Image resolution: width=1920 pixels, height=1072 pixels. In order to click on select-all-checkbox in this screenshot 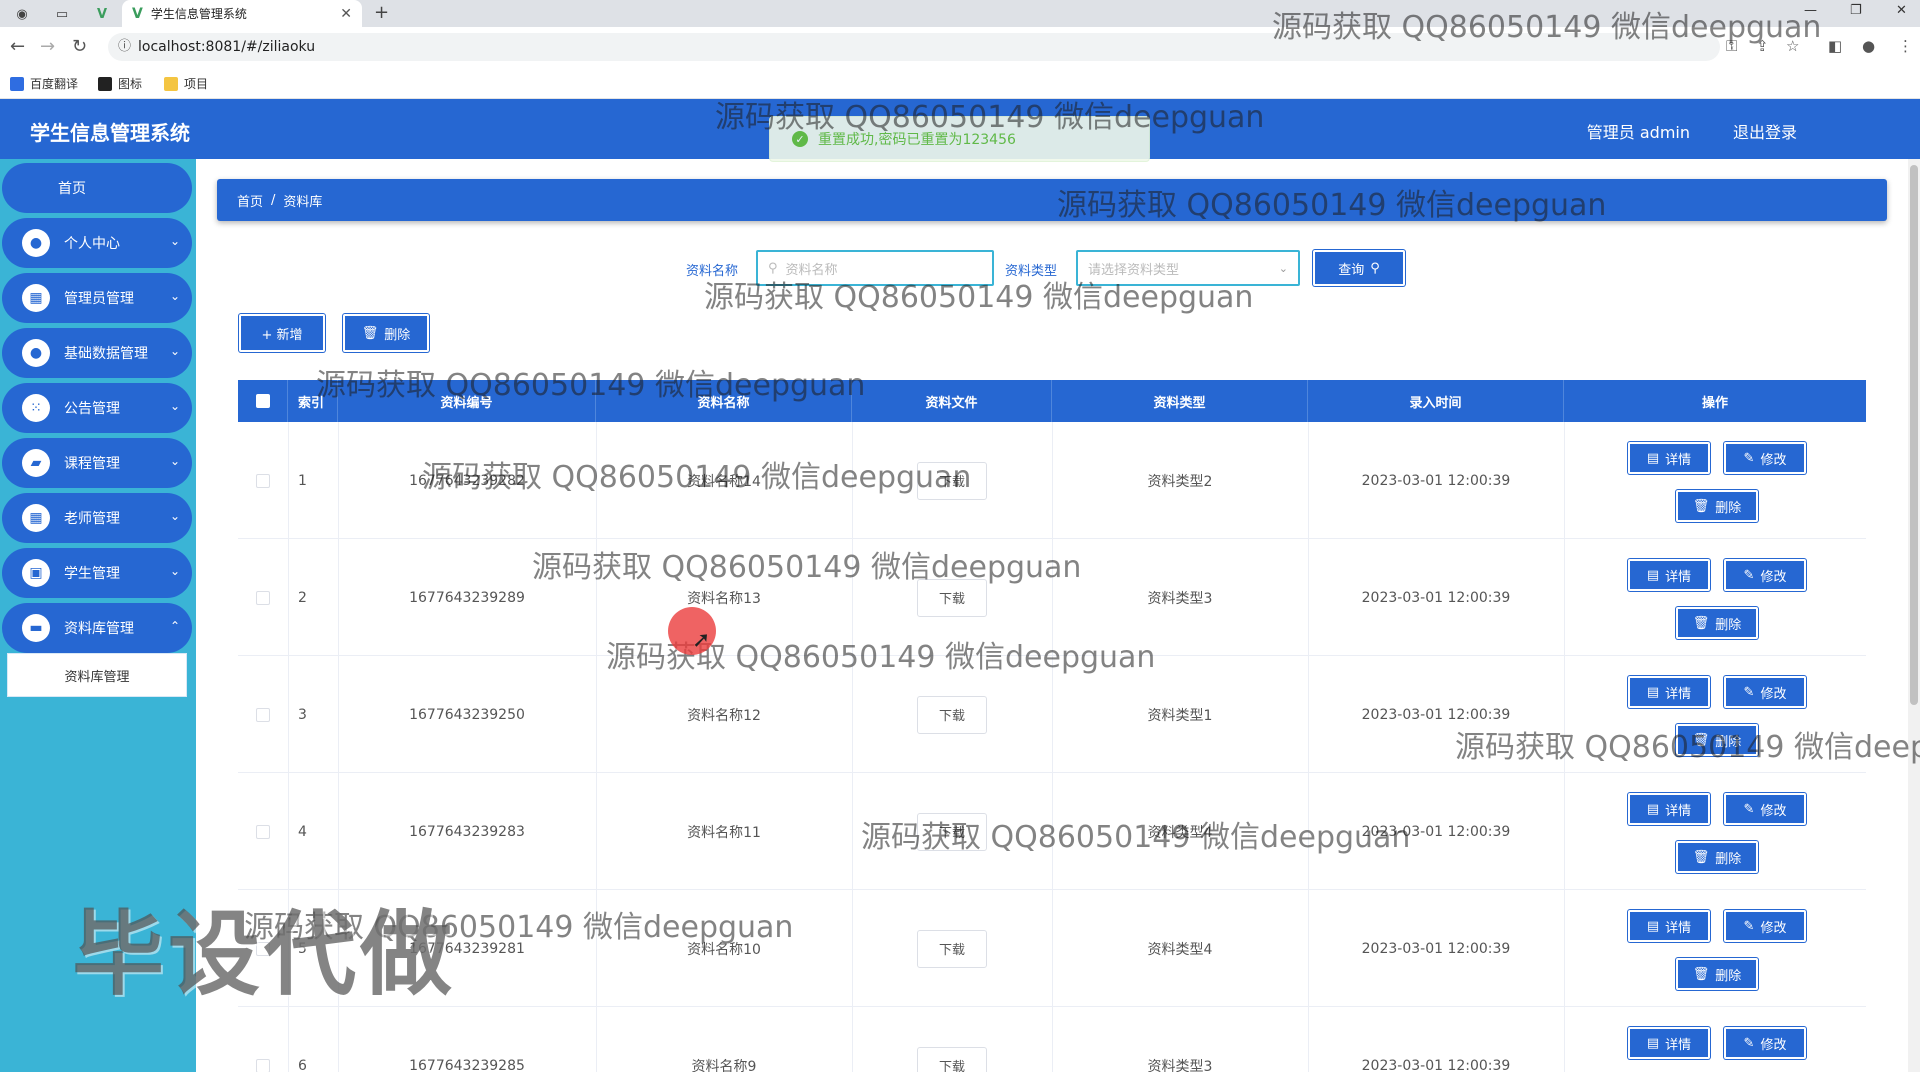, I will do `click(262, 401)`.